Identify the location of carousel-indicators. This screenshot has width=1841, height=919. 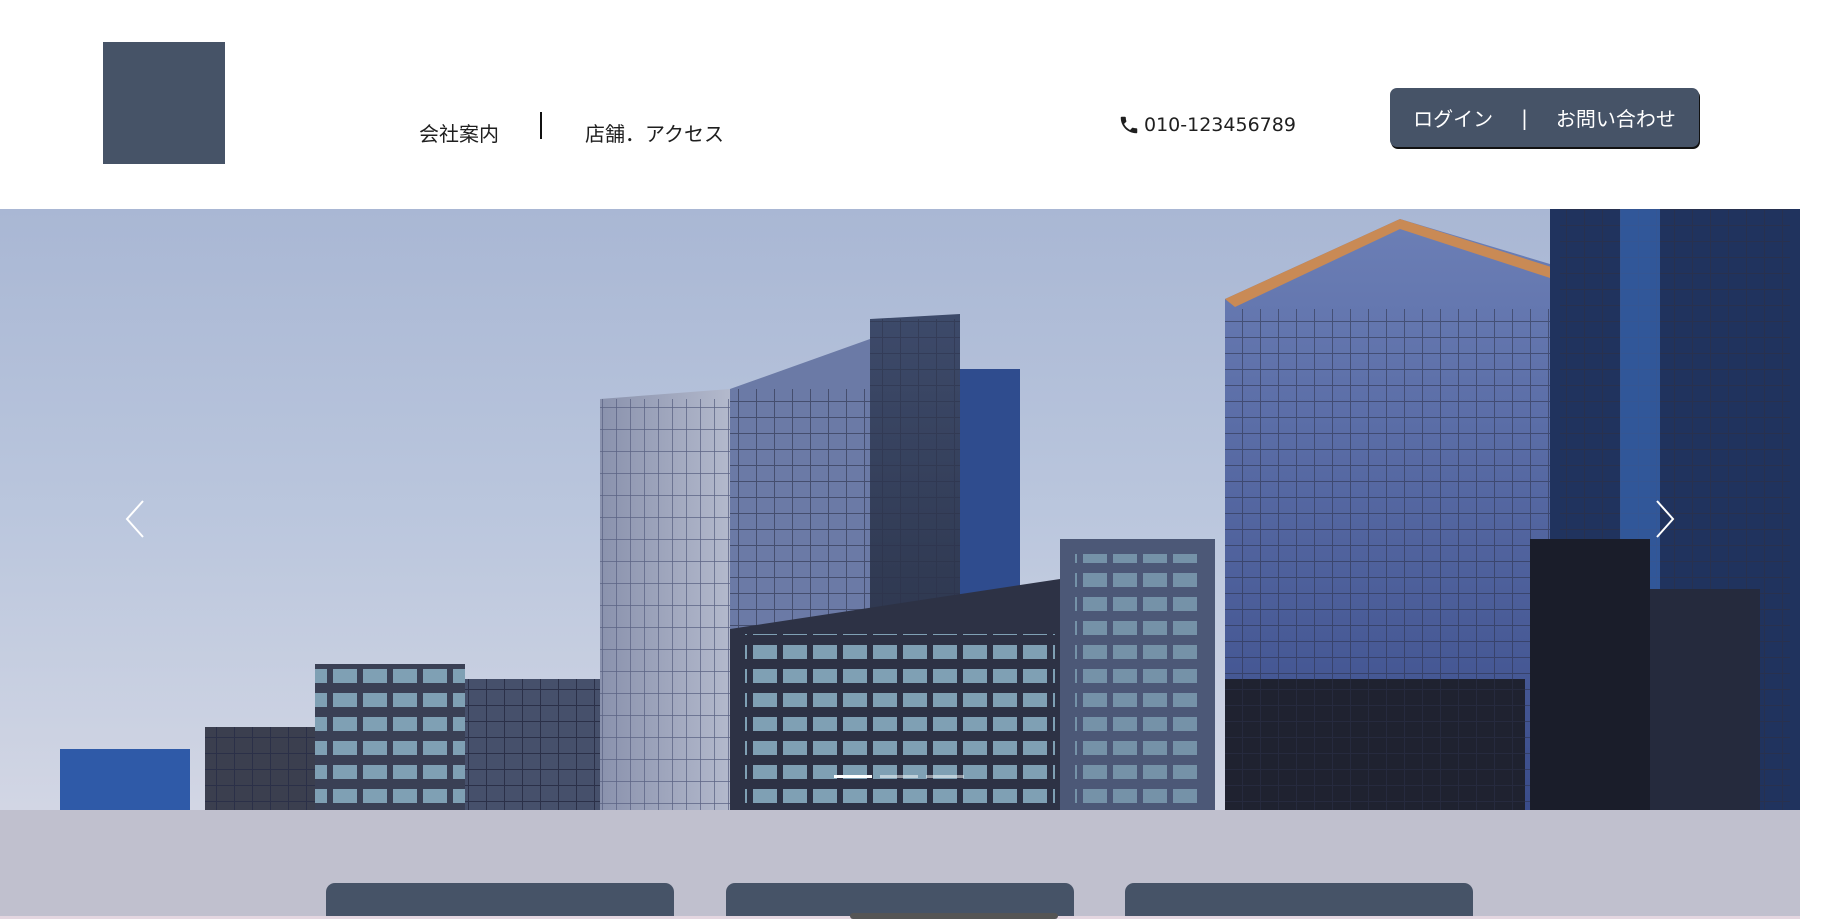
(899, 776).